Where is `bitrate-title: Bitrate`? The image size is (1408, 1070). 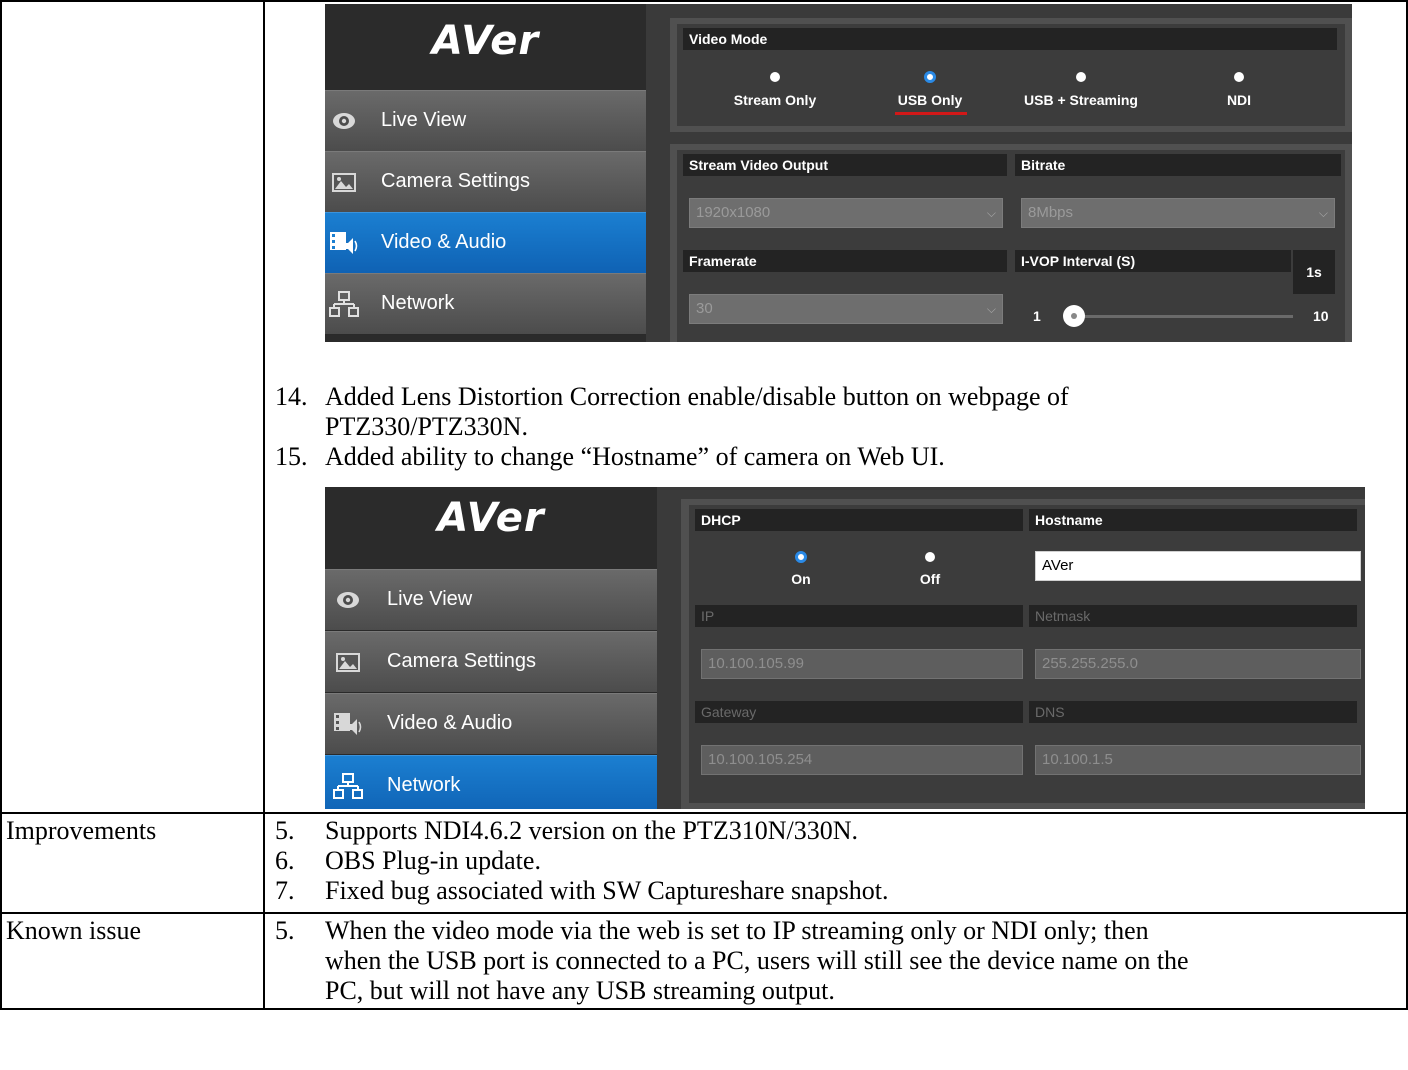 bitrate-title: Bitrate is located at coordinates (1178, 165).